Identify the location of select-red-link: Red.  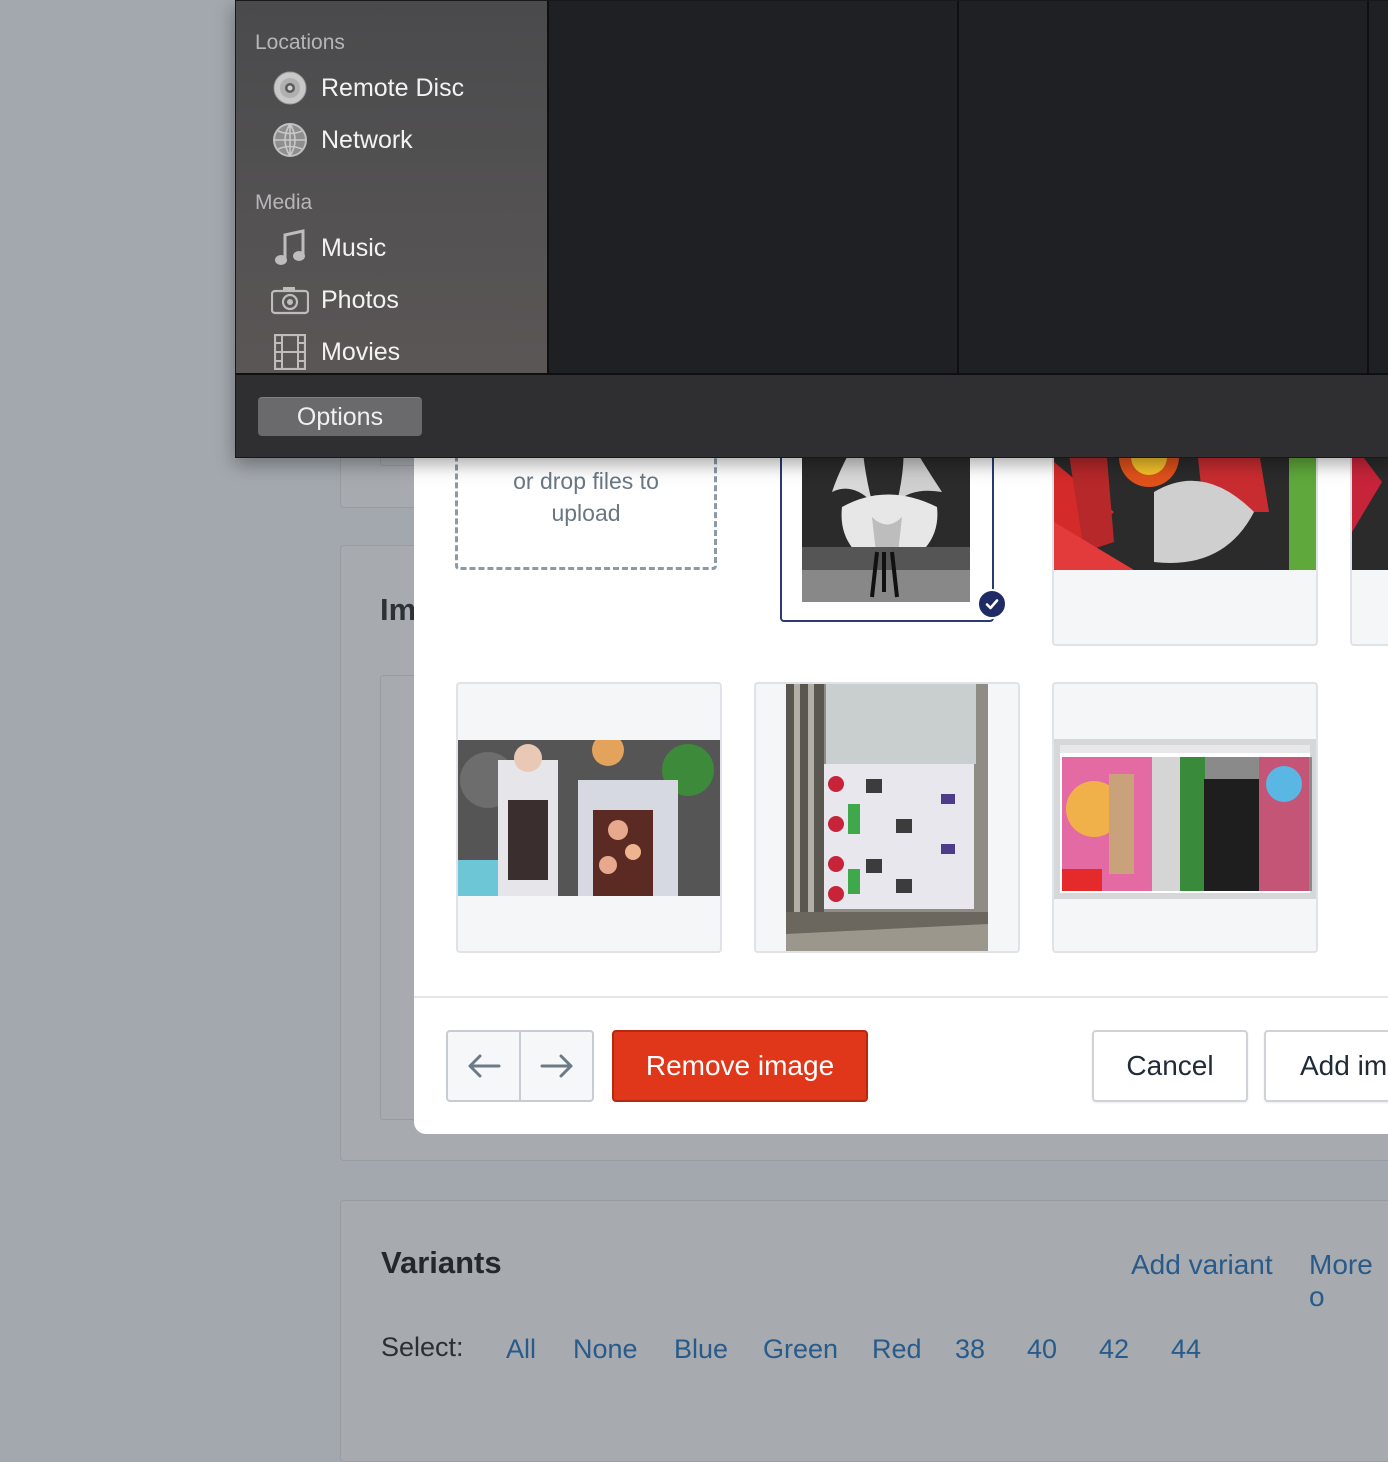
(897, 1349).